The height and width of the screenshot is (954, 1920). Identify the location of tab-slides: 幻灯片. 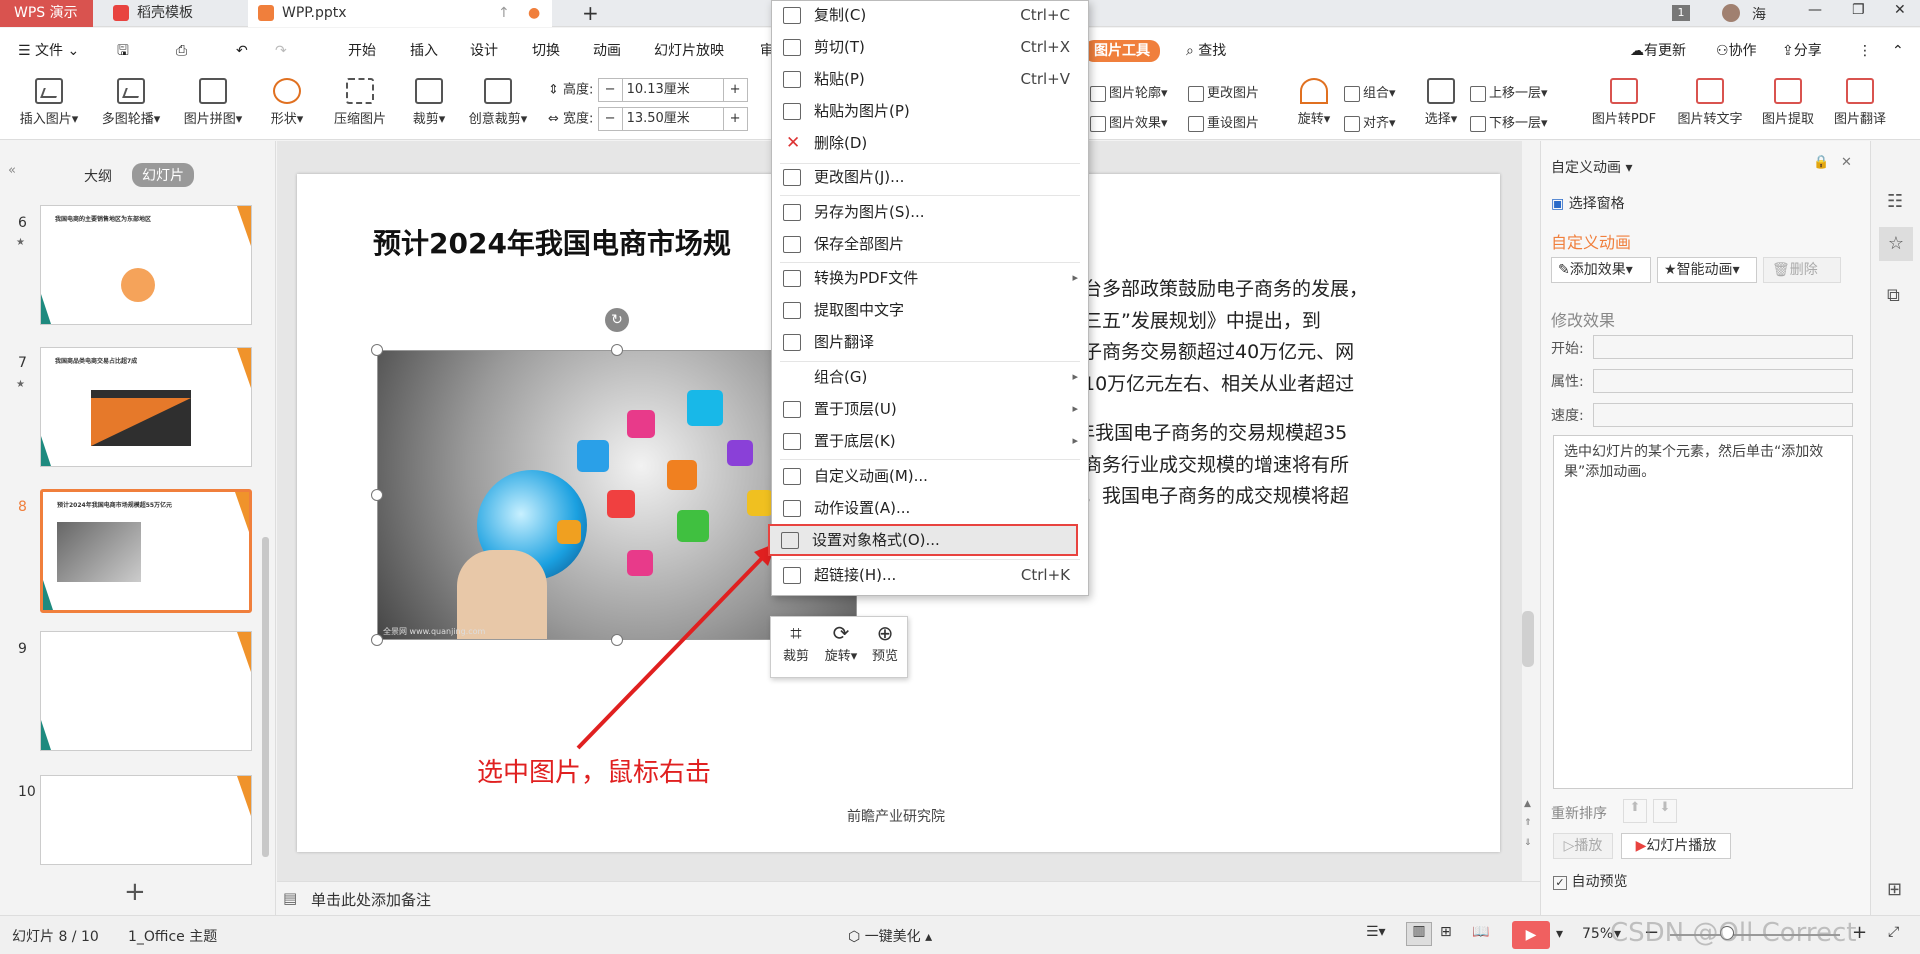
(163, 175).